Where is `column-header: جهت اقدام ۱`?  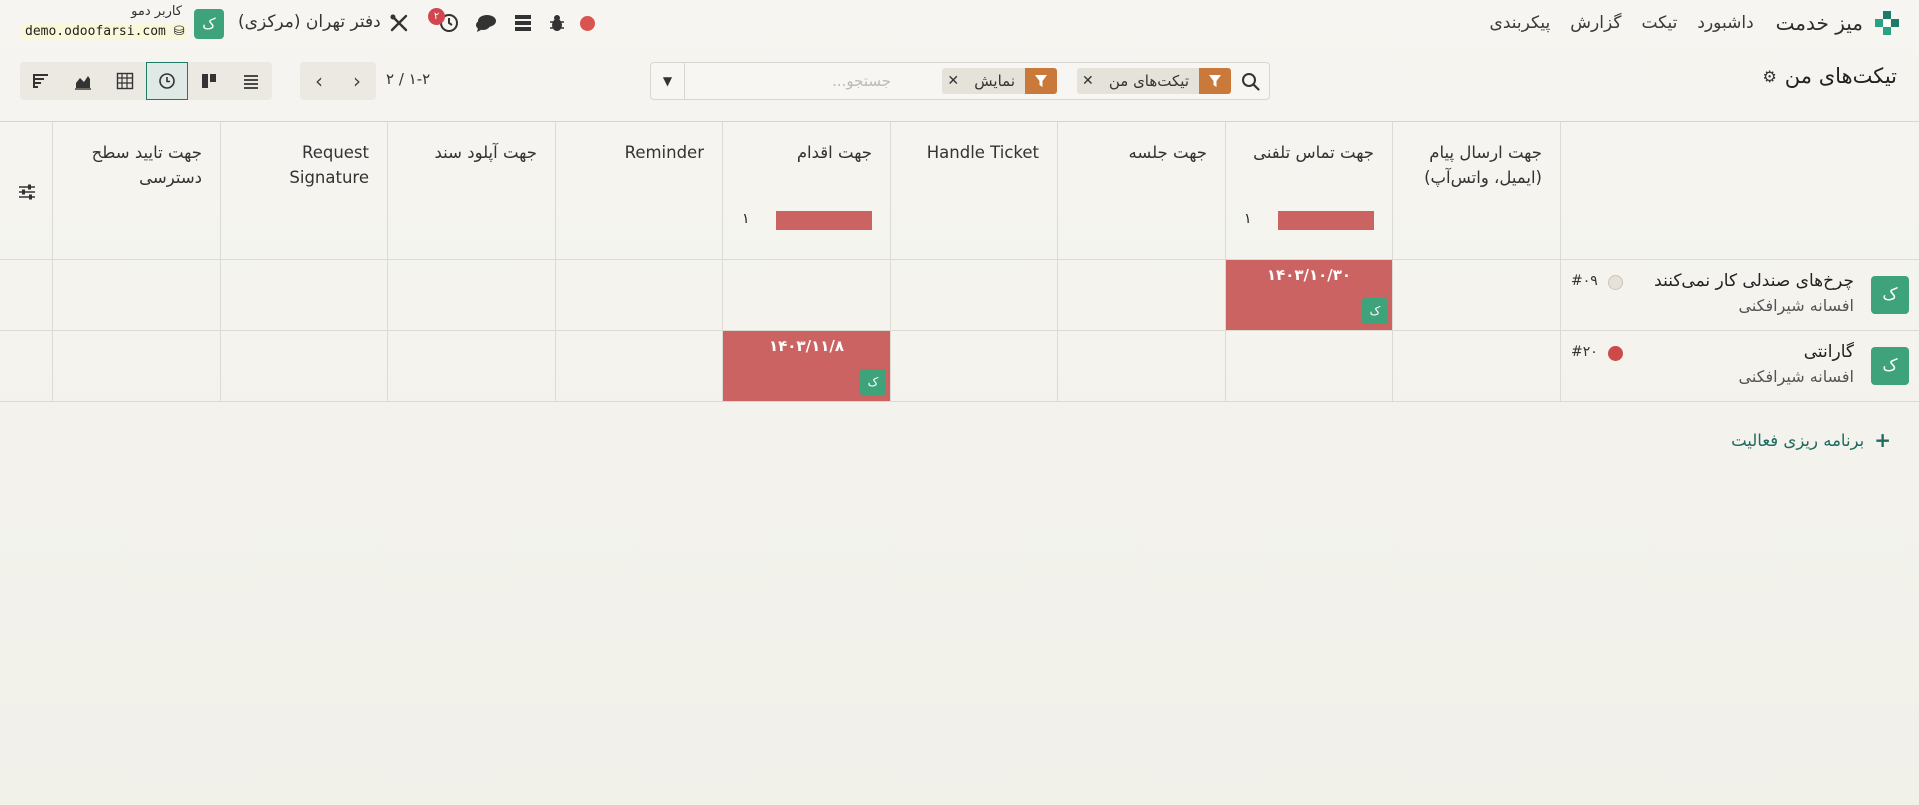 column-header: جهت اقدام ۱ is located at coordinates (807, 191).